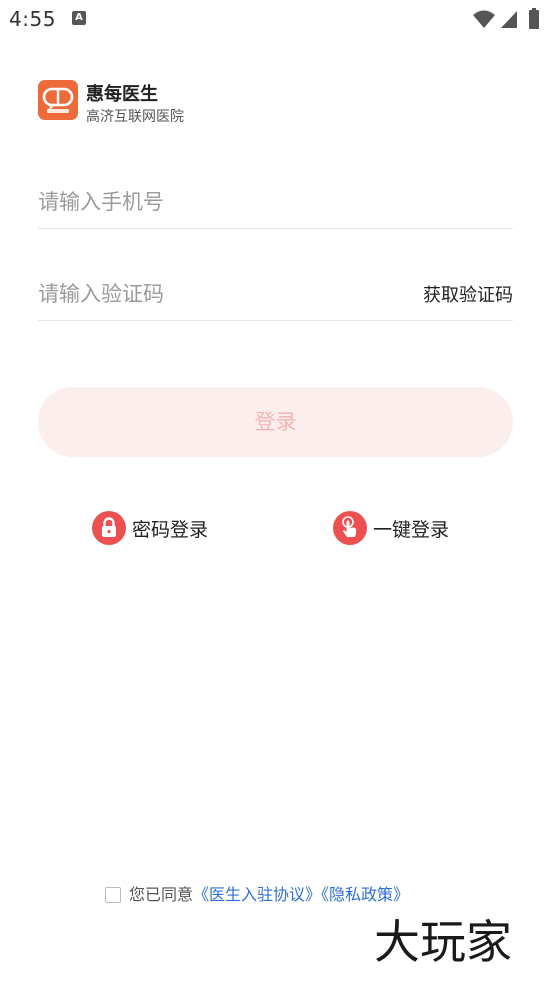 This screenshot has width=551, height=981. What do you see at coordinates (275, 20) in the screenshot?
I see `status-bar: 4:55 A` at bounding box center [275, 20].